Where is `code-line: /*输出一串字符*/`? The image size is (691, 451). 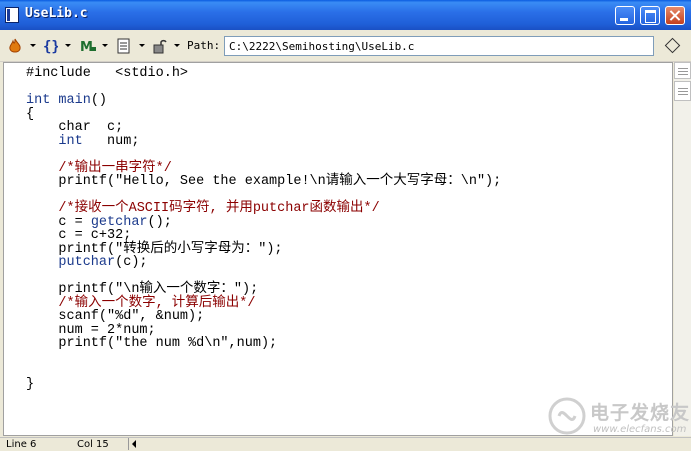
code-line: /*输出一串字符*/ is located at coordinates (263, 168).